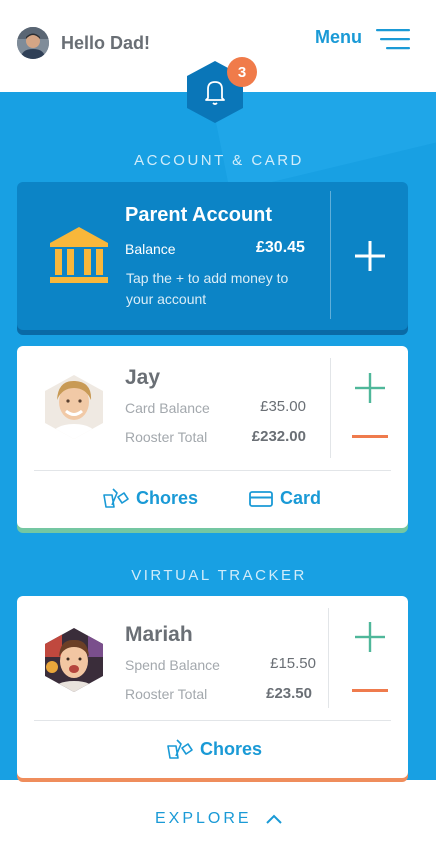  Describe the element at coordinates (199, 215) in the screenshot. I see `parent-account-title: Parent Account` at that location.